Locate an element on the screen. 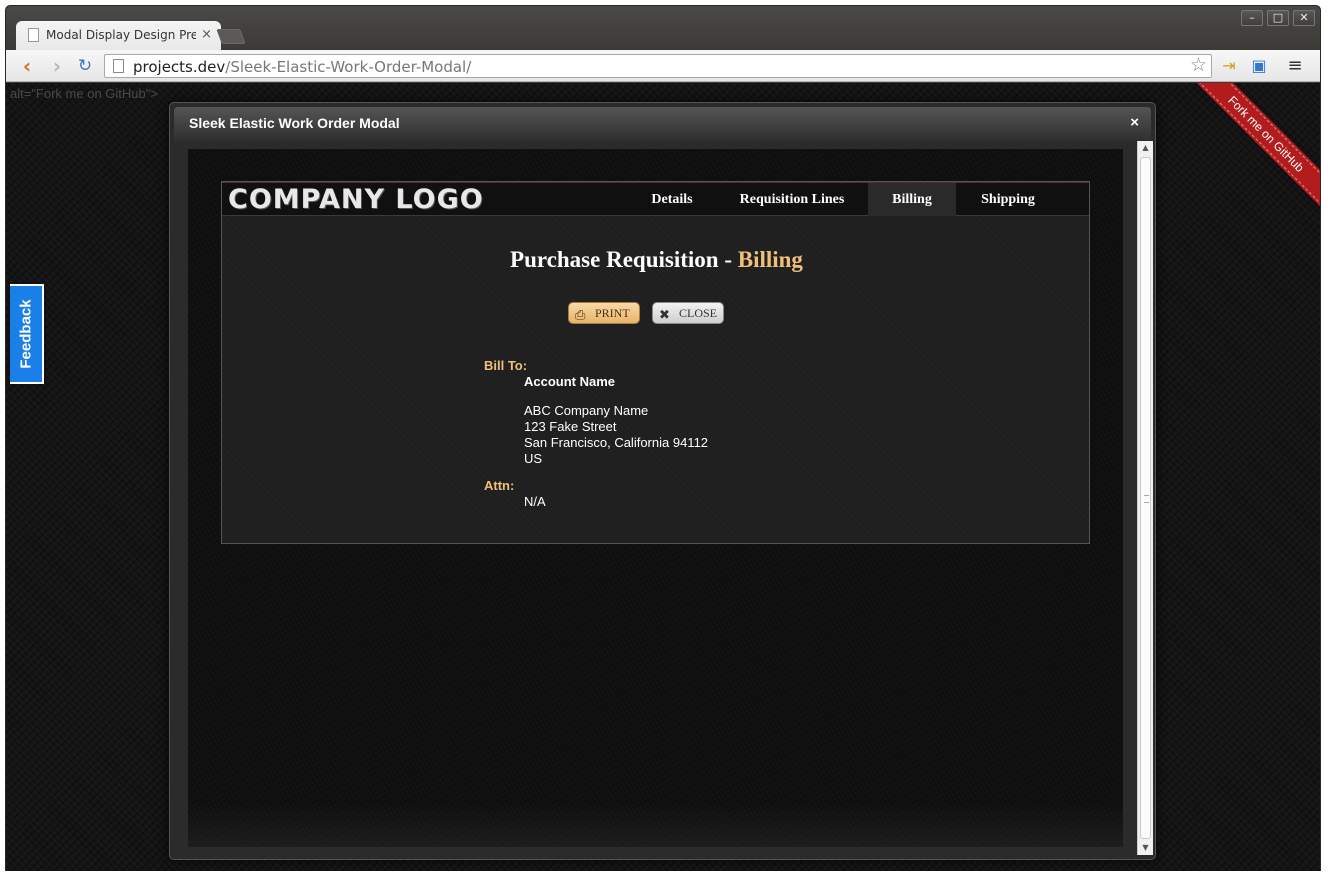 Image resolution: width=1329 pixels, height=880 pixels. new-tab-button is located at coordinates (231, 36).